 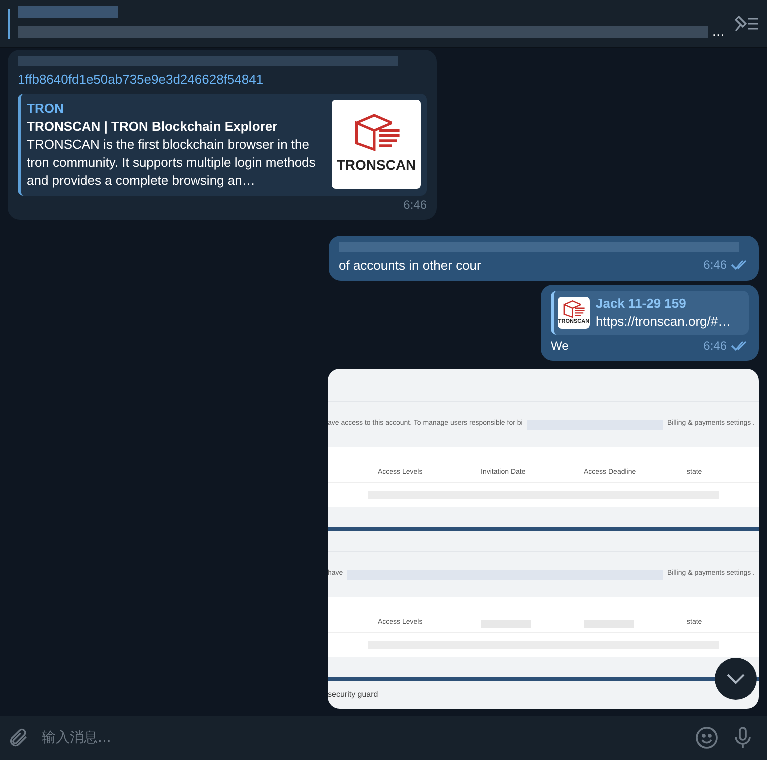 What do you see at coordinates (376, 165) in the screenshot?
I see `logo-text: TRONSCAN` at bounding box center [376, 165].